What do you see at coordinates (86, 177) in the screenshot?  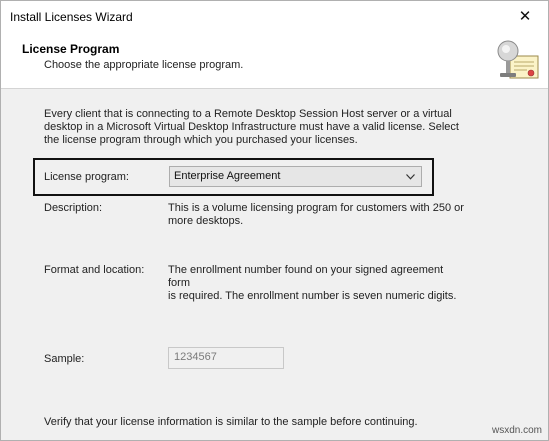 I see `license-program-label: License program:` at bounding box center [86, 177].